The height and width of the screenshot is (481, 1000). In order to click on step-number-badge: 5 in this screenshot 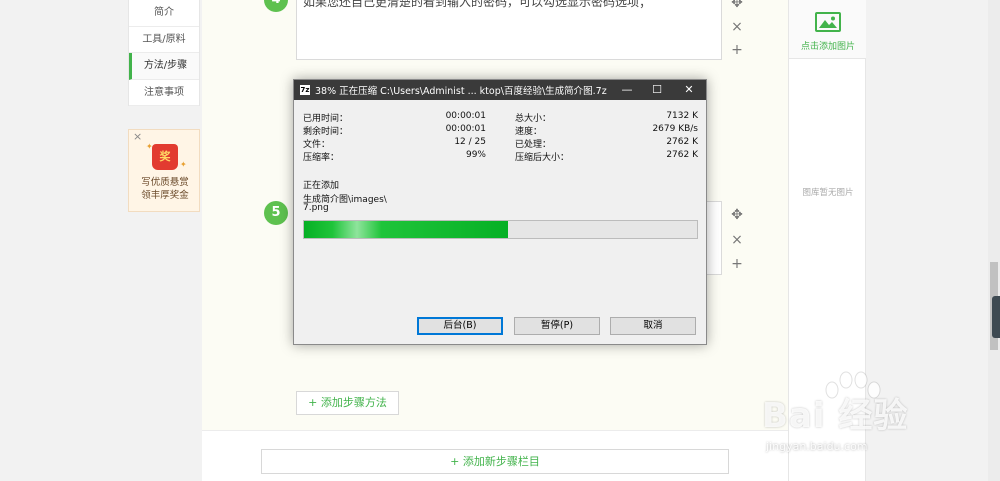, I will do `click(276, 213)`.